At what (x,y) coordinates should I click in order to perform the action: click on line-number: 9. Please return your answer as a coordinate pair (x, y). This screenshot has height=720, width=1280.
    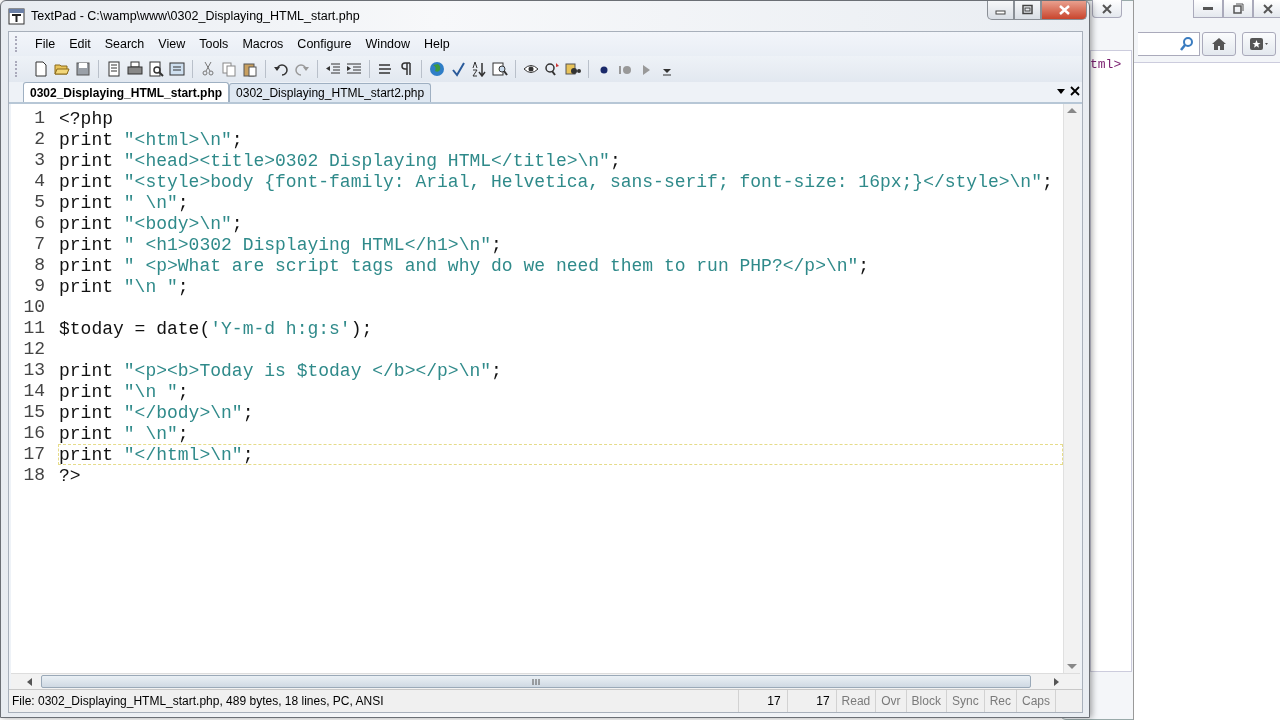
    Looking at the image, I should click on (39, 286).